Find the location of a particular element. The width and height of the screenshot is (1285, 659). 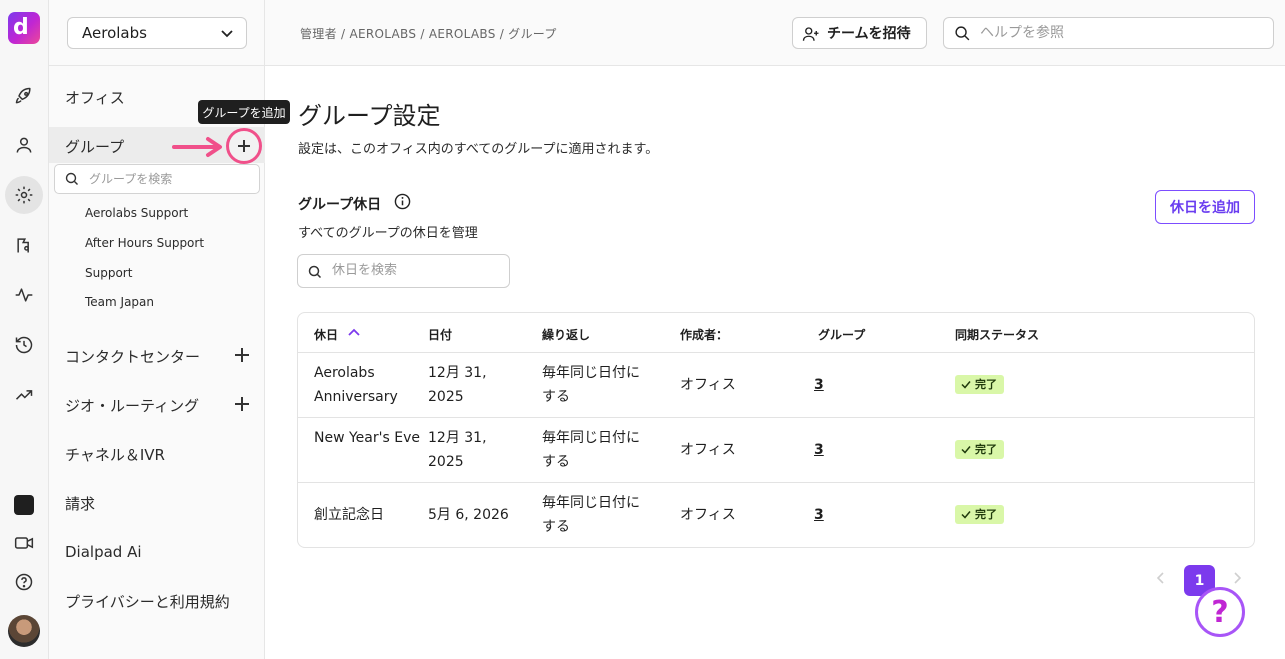

invite-team-button: チームを招待 is located at coordinates (859, 33).